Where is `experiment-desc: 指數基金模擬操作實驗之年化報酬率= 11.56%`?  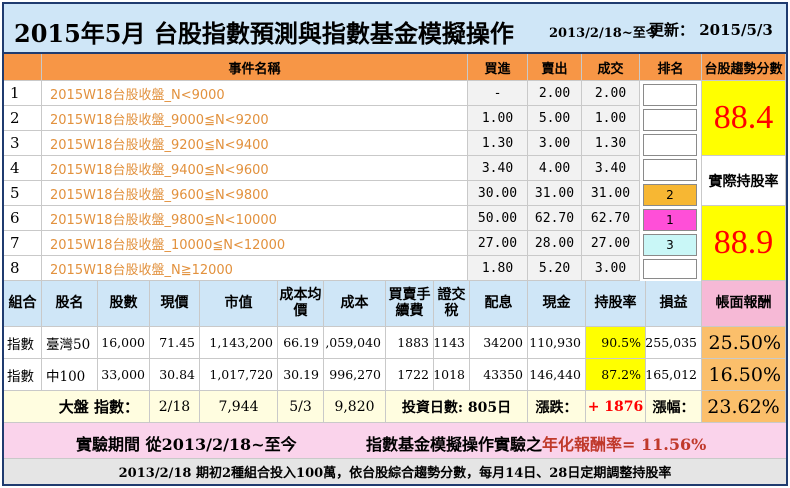 experiment-desc: 指數基金模擬操作實驗之年化報酬率= 11.56% is located at coordinates (536, 444).